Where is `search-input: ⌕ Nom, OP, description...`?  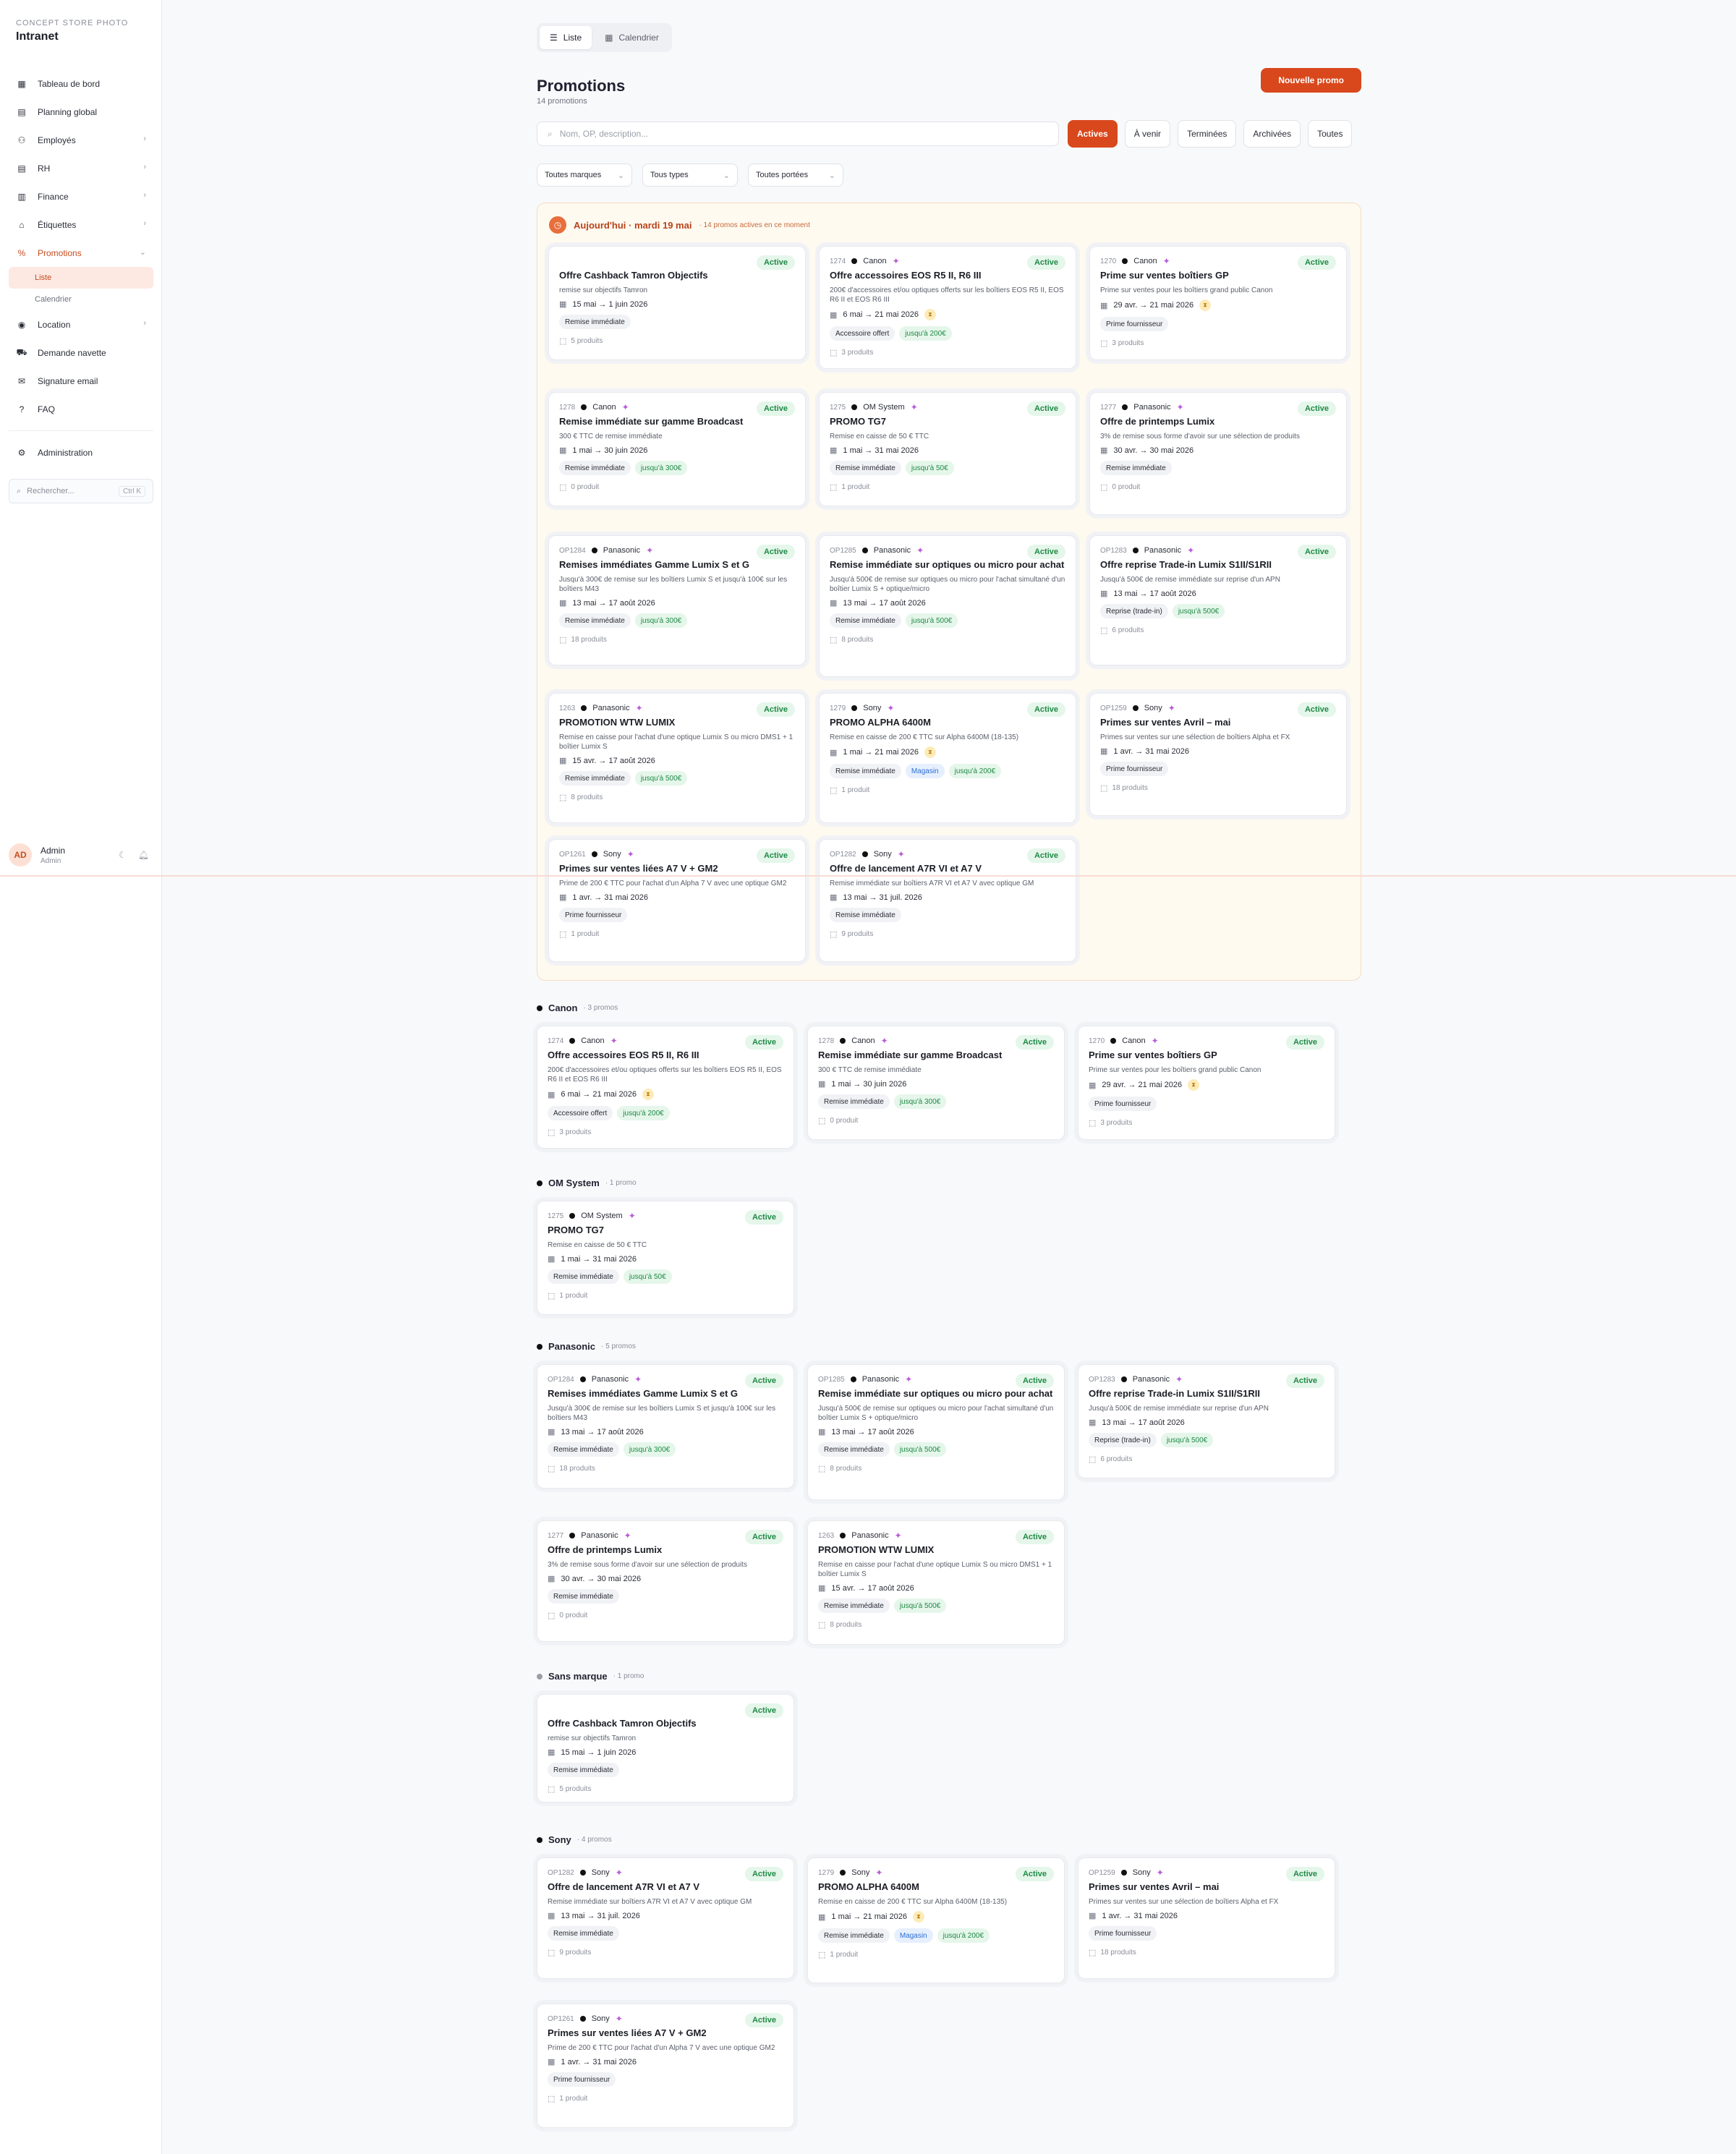 search-input: ⌕ Nom, OP, description... is located at coordinates (798, 134).